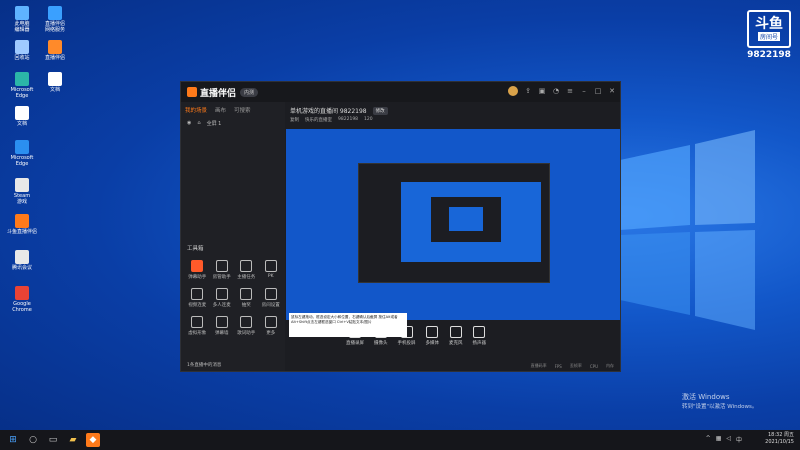 The width and height of the screenshot is (800, 450). What do you see at coordinates (222, 326) in the screenshot?
I see `tool-item: 弹幕墙` at bounding box center [222, 326].